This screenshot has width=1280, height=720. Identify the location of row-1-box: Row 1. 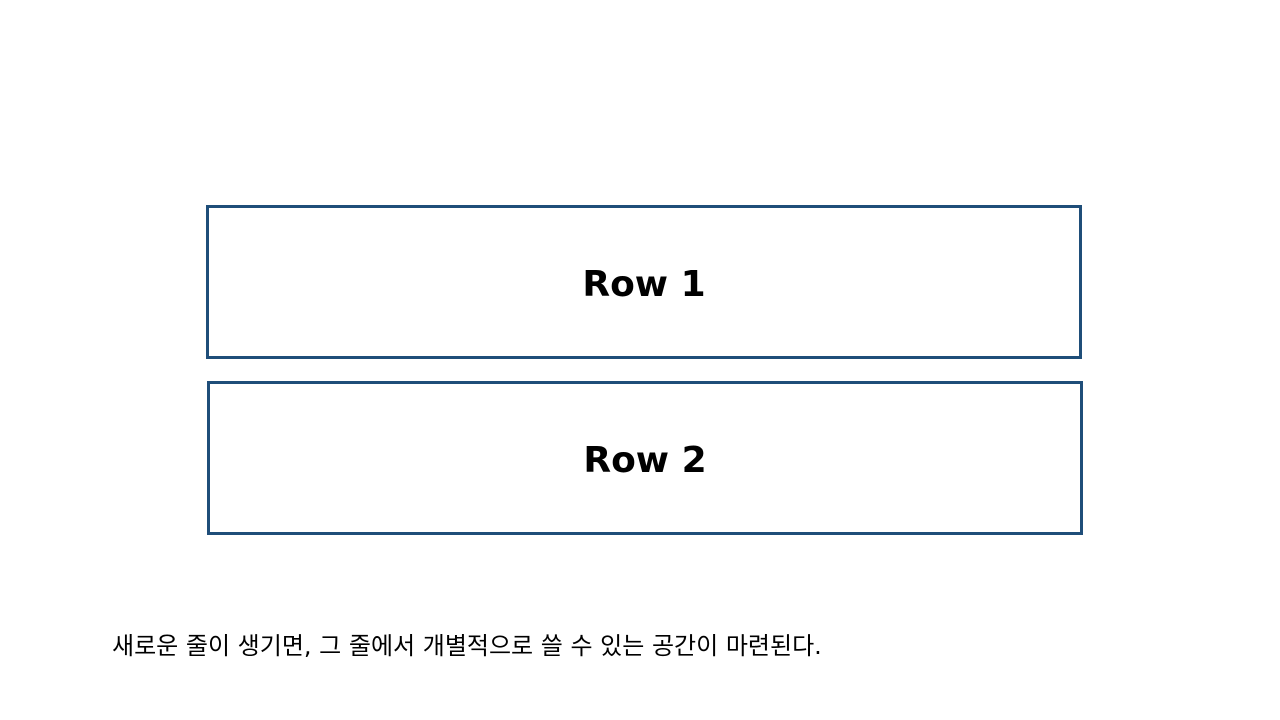
(644, 282).